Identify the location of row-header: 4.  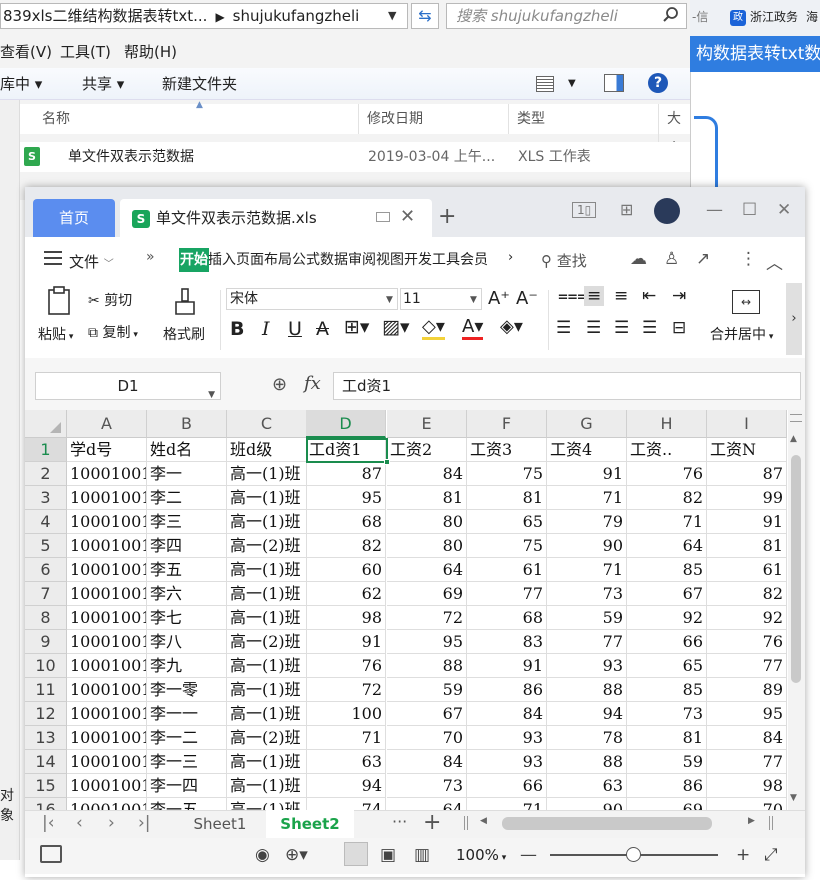
(46, 522).